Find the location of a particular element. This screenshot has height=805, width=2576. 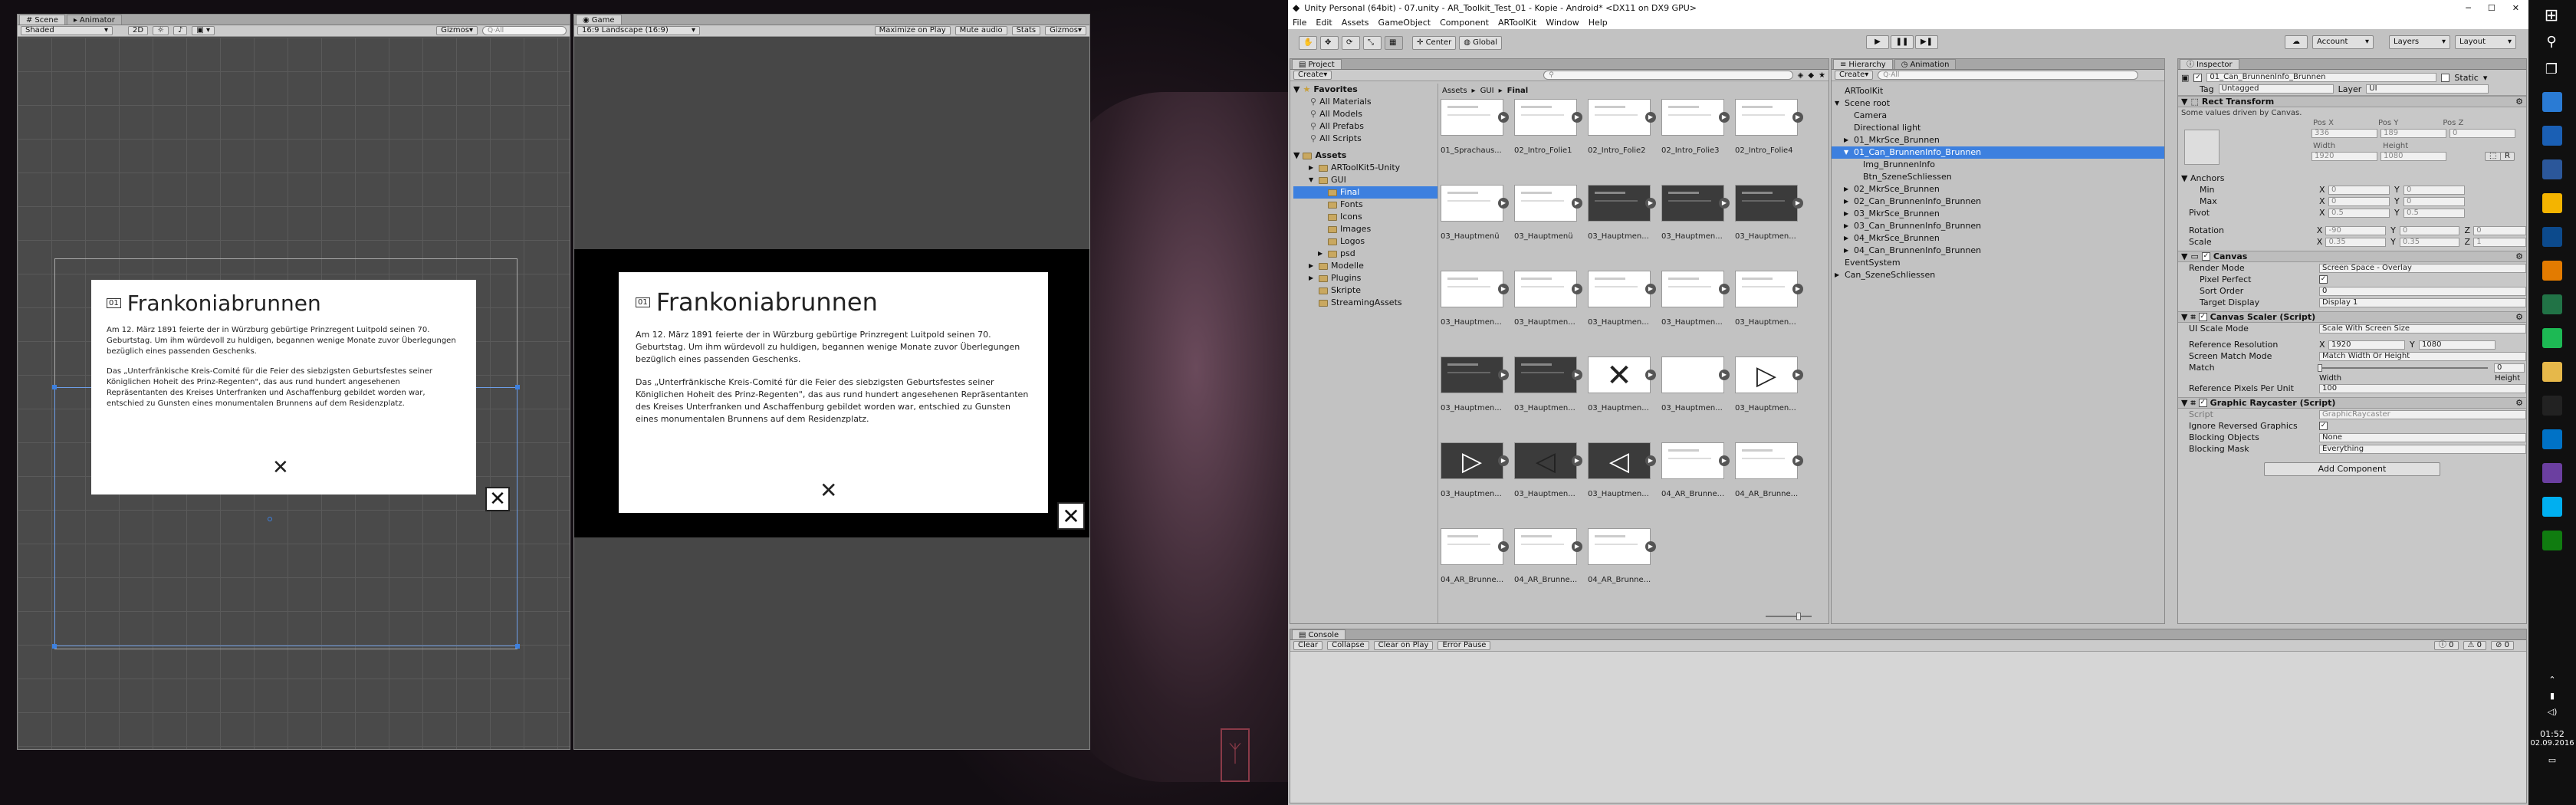

mail-icon is located at coordinates (2552, 136).